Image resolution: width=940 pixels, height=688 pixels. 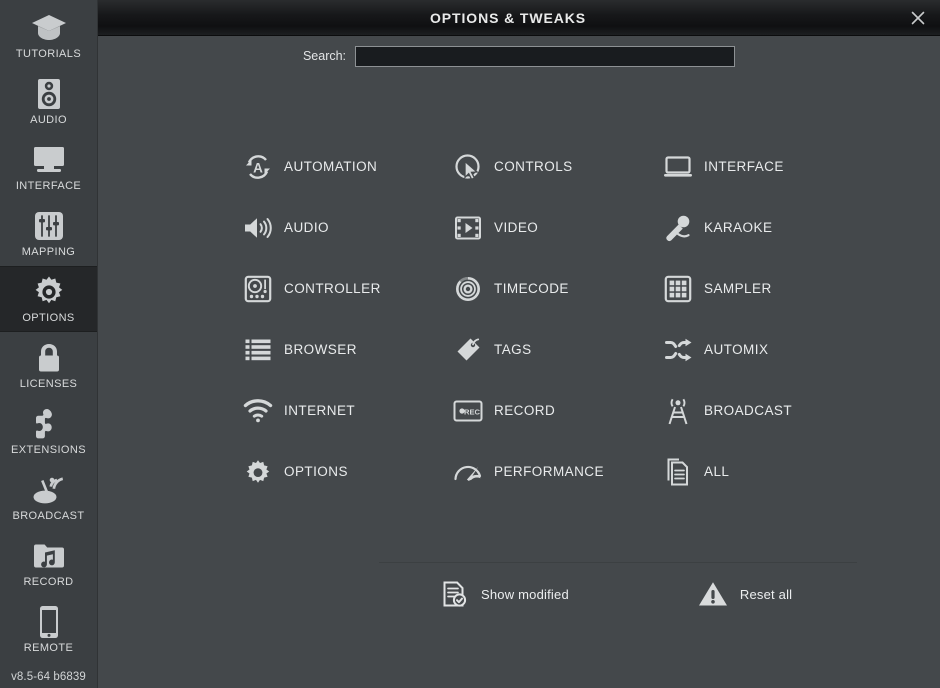 I want to click on warning-triangle-icon, so click(x=713, y=594).